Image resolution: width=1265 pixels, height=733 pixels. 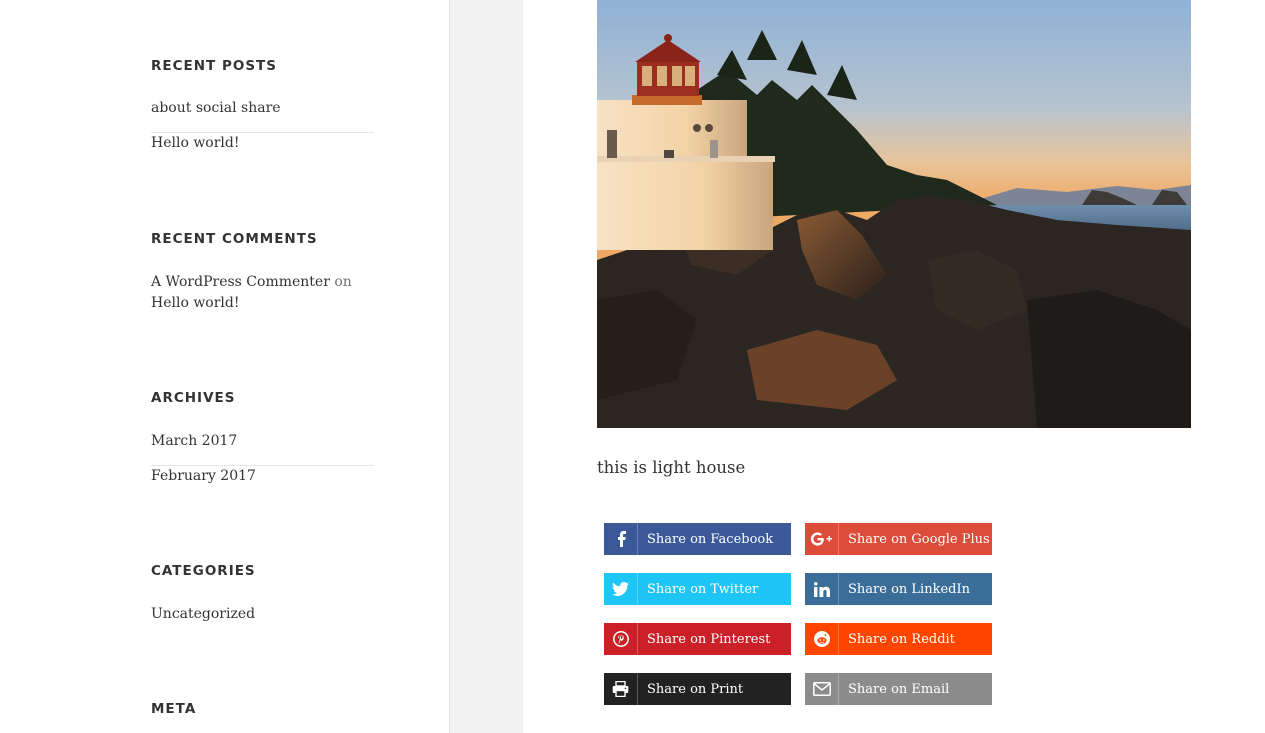 What do you see at coordinates (671, 467) in the screenshot?
I see `post-caption: this is light house` at bounding box center [671, 467].